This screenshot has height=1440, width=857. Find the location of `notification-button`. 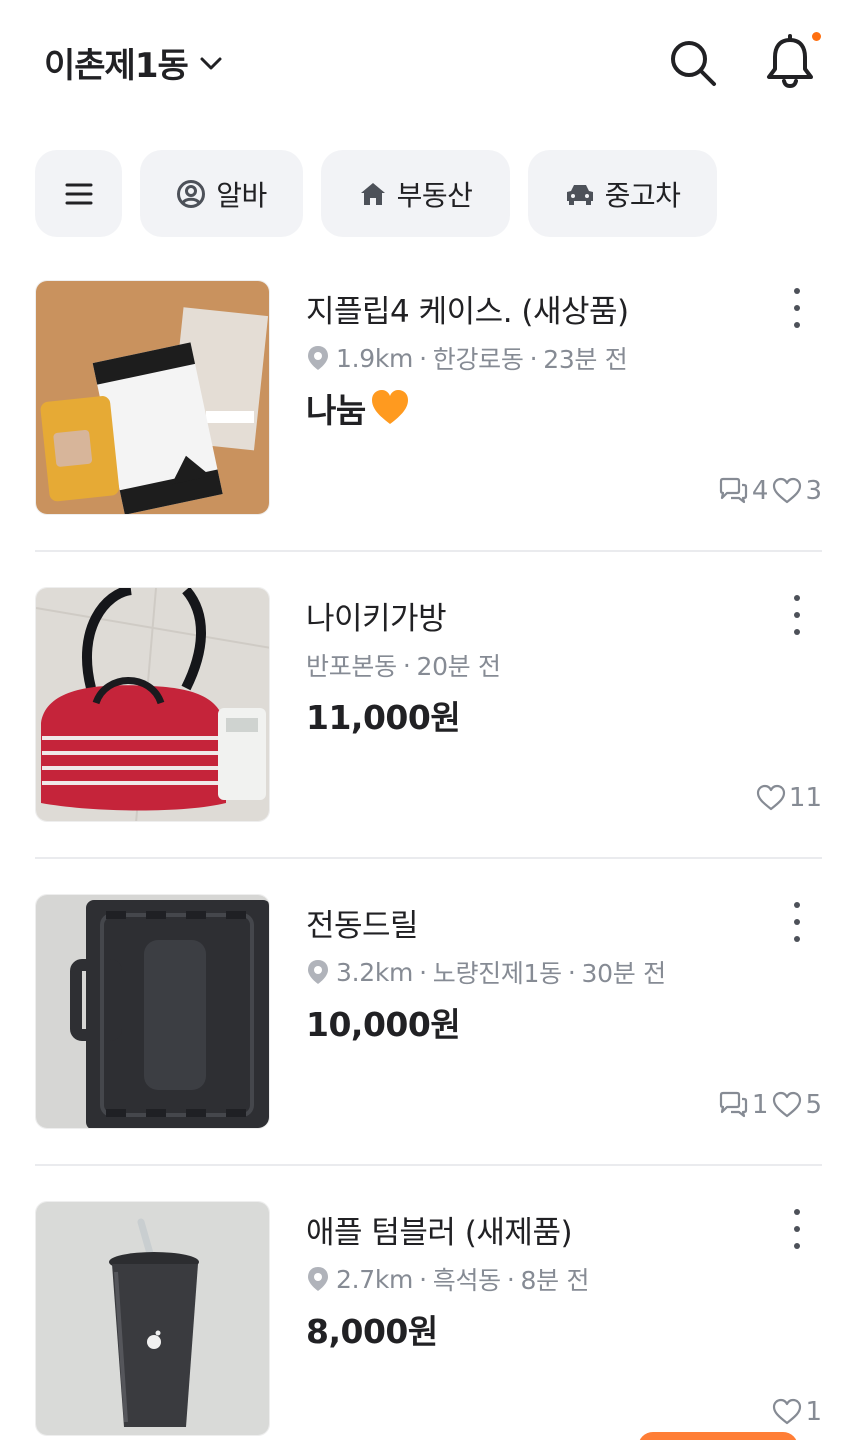

notification-button is located at coordinates (790, 62).